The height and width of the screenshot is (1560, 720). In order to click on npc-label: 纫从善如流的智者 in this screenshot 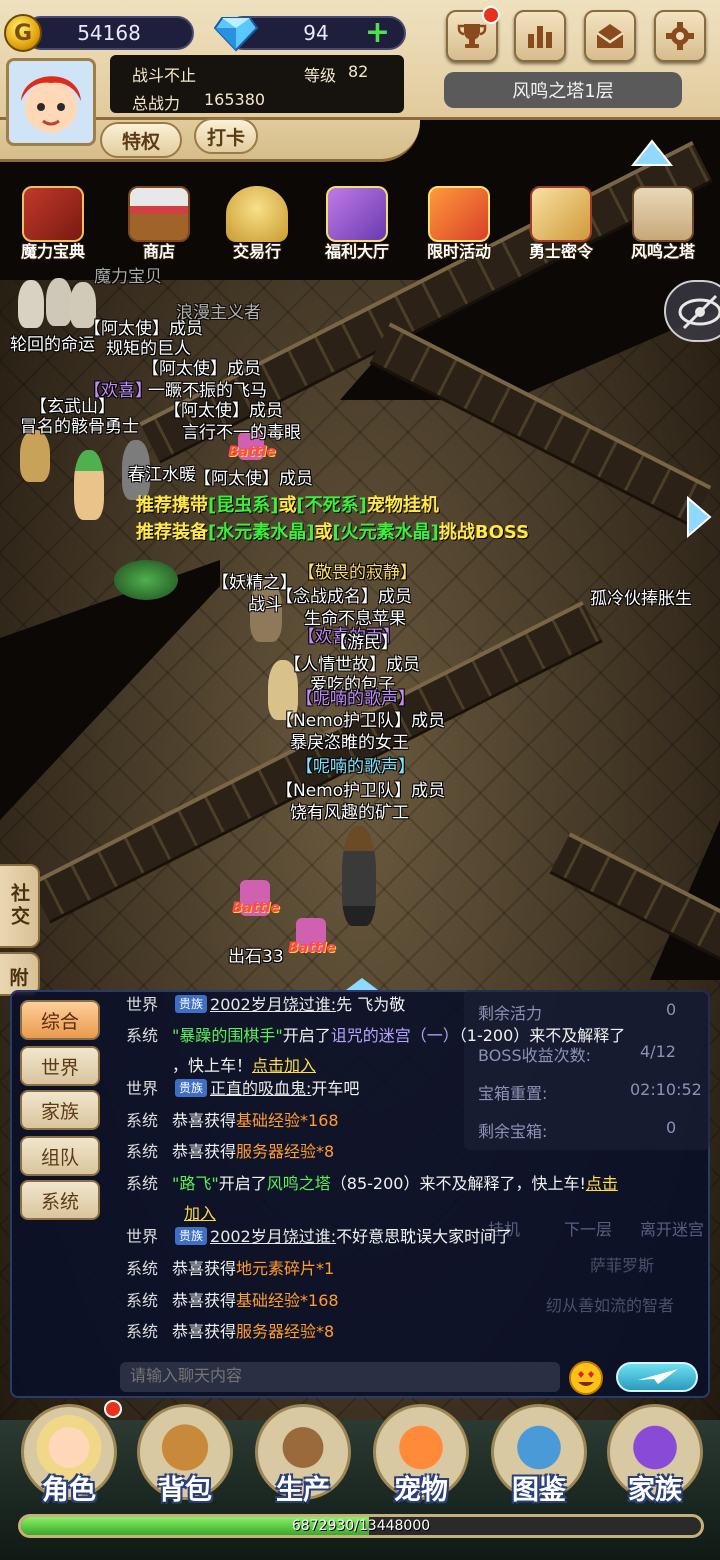, I will do `click(610, 1305)`.